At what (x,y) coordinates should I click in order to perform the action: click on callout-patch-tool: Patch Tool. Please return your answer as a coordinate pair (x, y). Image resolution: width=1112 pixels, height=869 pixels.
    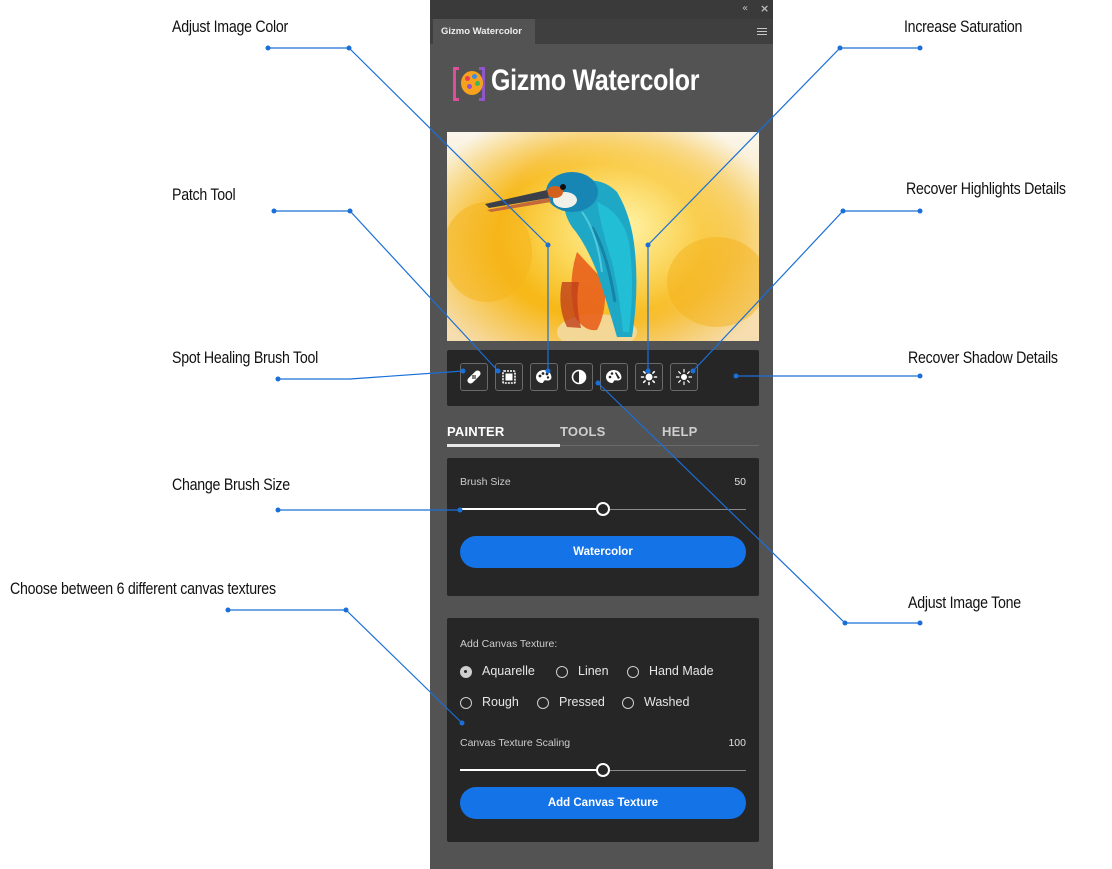
    Looking at the image, I should click on (204, 195).